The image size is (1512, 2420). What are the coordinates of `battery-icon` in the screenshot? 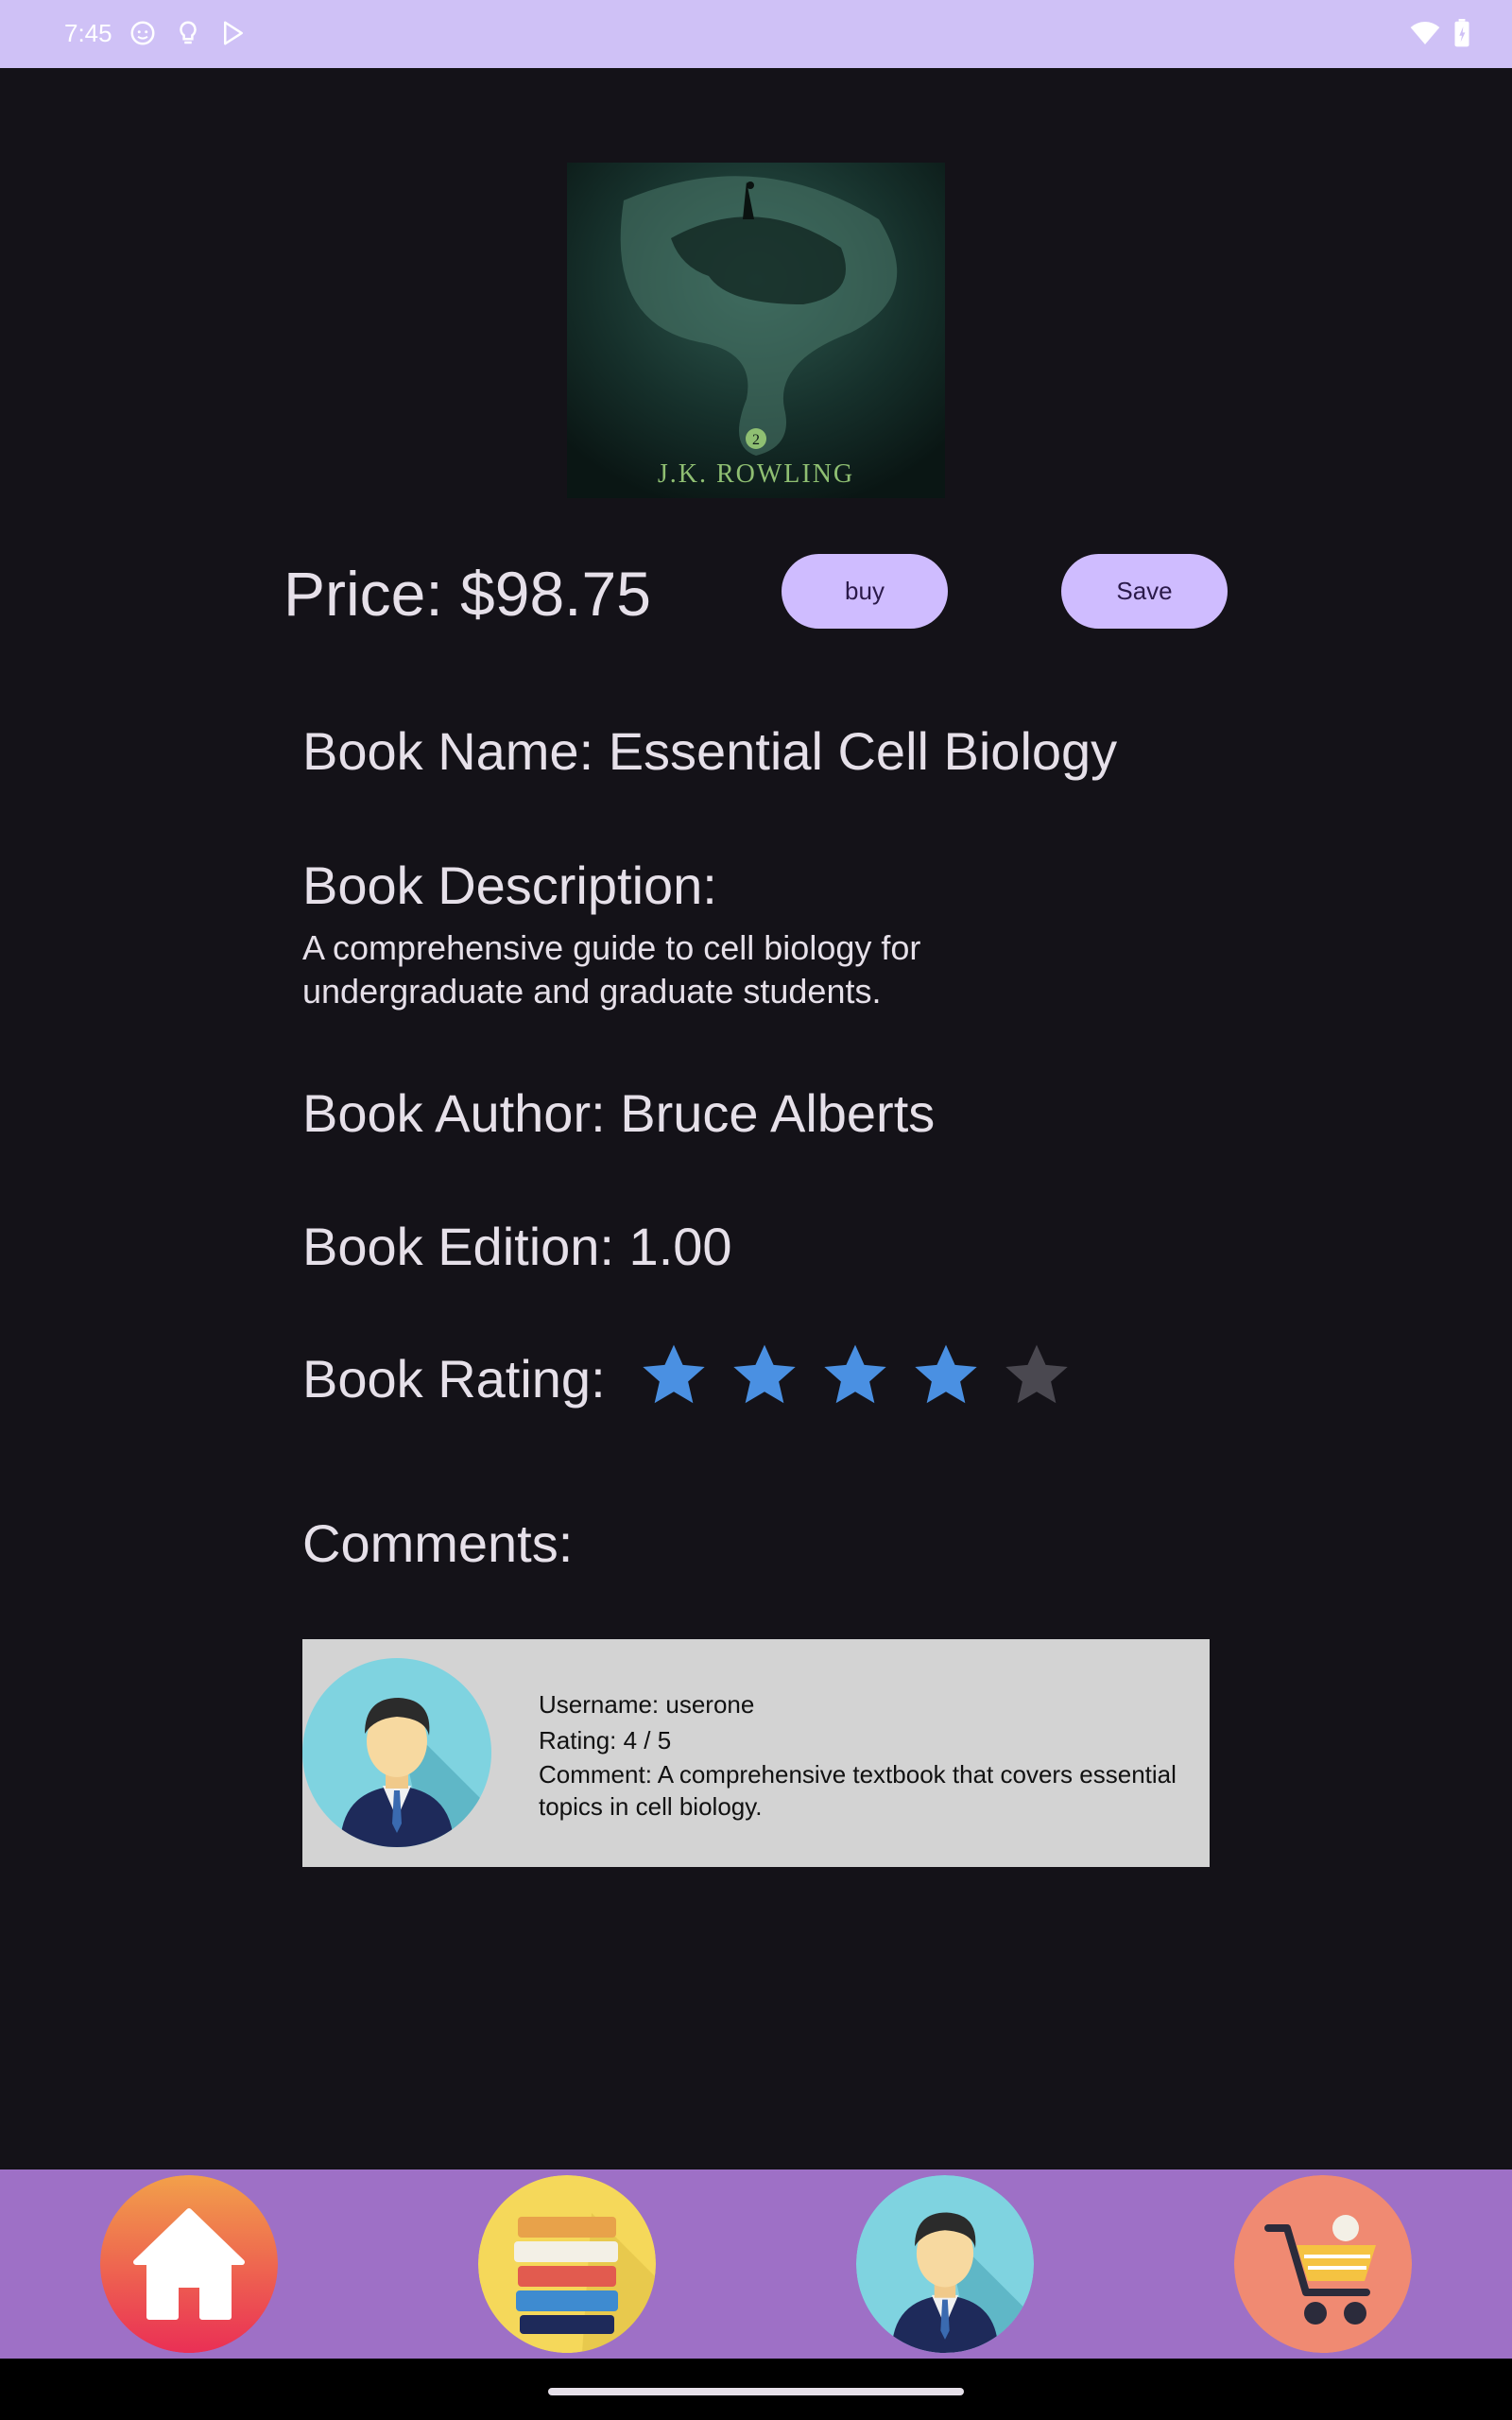 It's located at (1461, 33).